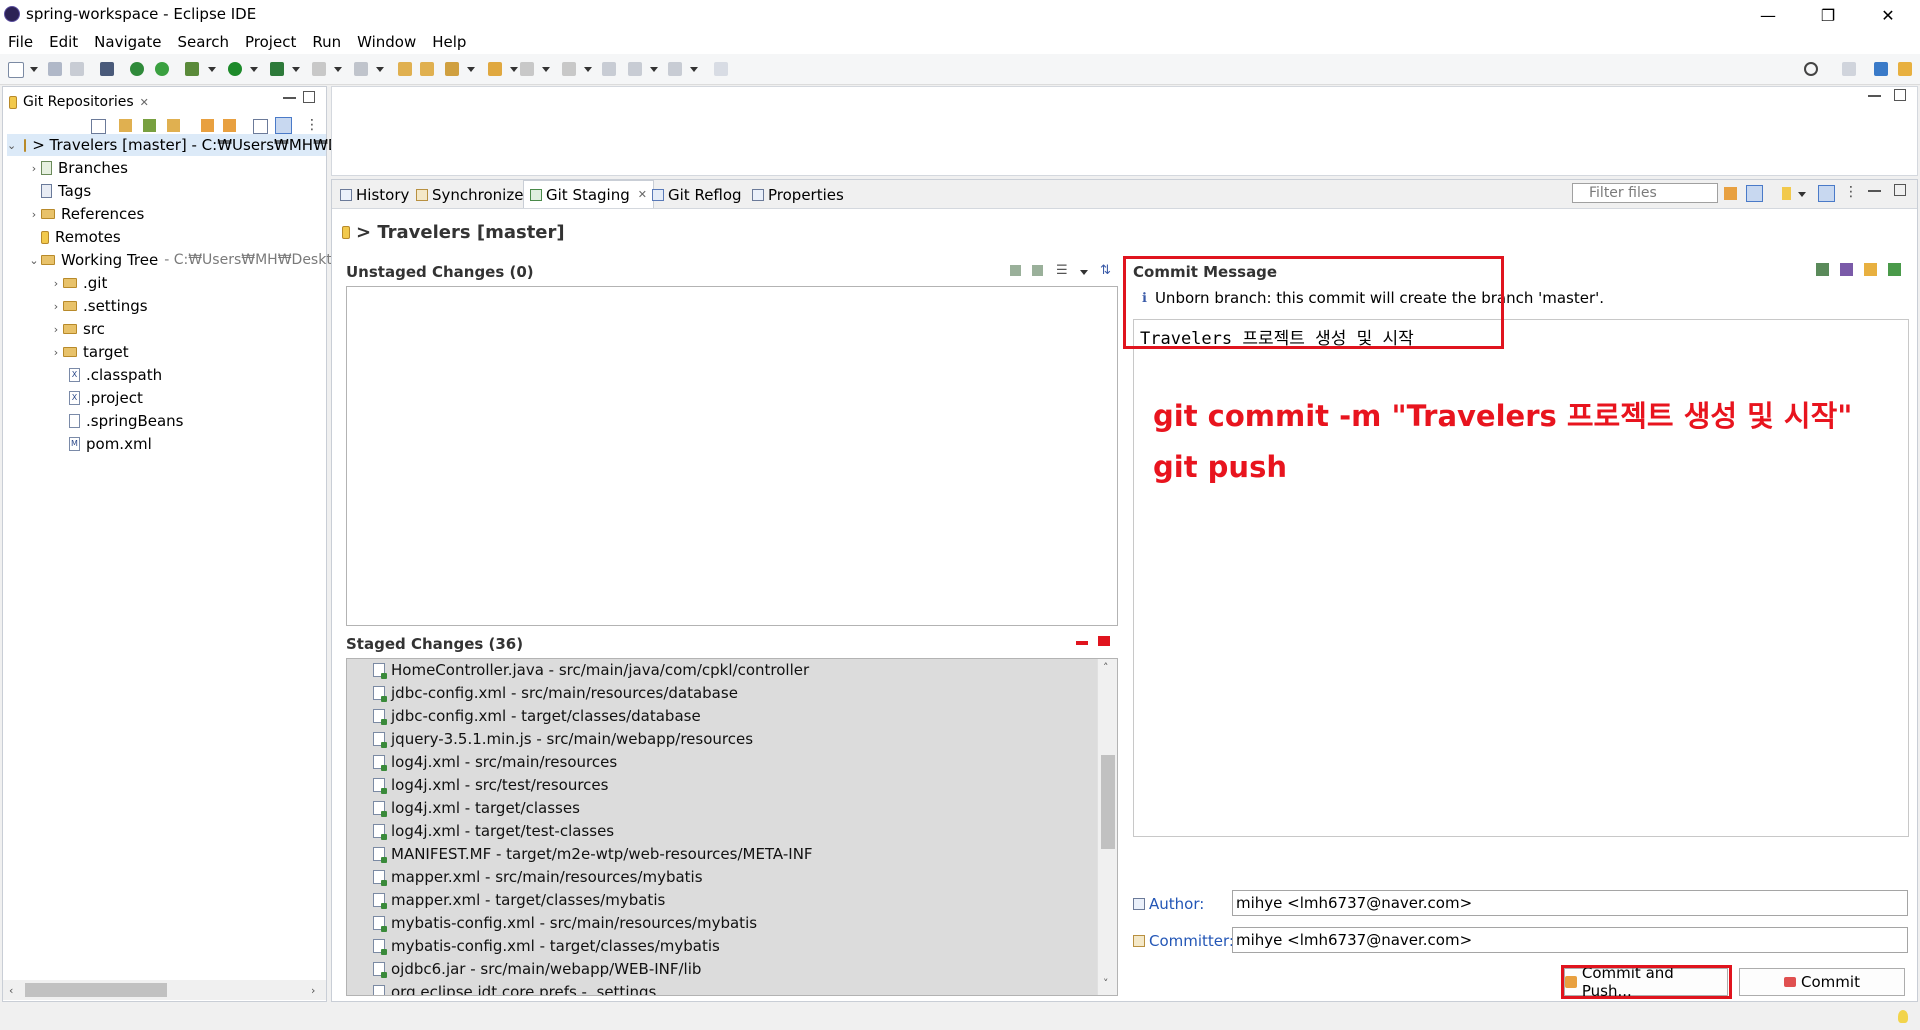 Image resolution: width=1920 pixels, height=1030 pixels. I want to click on search-tool-icon, so click(452, 69).